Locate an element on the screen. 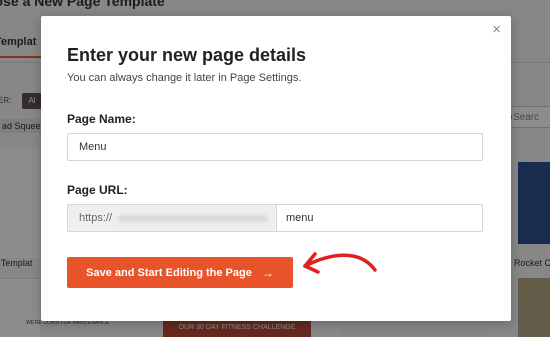  page-url-field: https:// menu is located at coordinates (275, 218).